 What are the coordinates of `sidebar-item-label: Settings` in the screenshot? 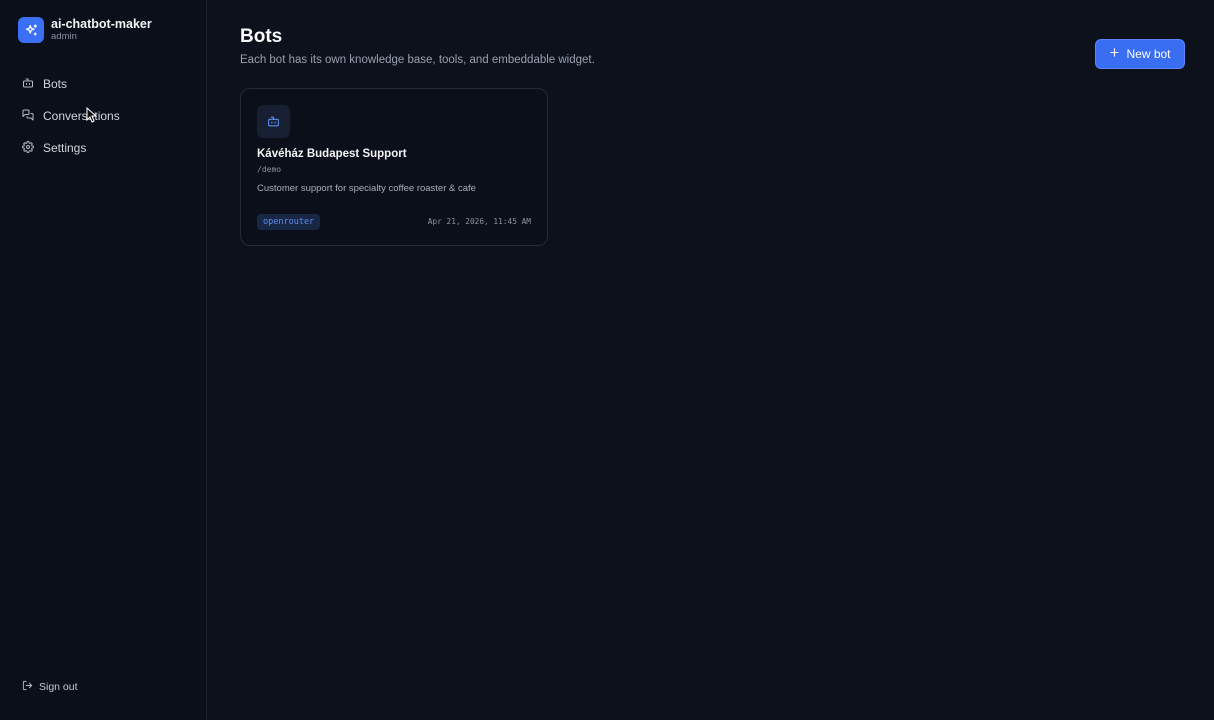 It's located at (65, 148).